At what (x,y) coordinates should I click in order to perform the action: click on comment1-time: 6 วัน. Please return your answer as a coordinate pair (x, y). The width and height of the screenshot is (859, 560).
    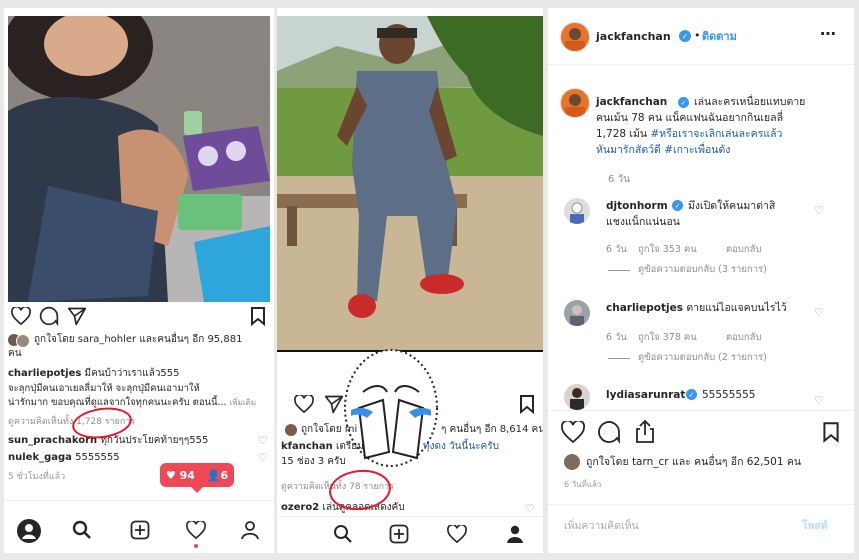
    Looking at the image, I should click on (616, 249).